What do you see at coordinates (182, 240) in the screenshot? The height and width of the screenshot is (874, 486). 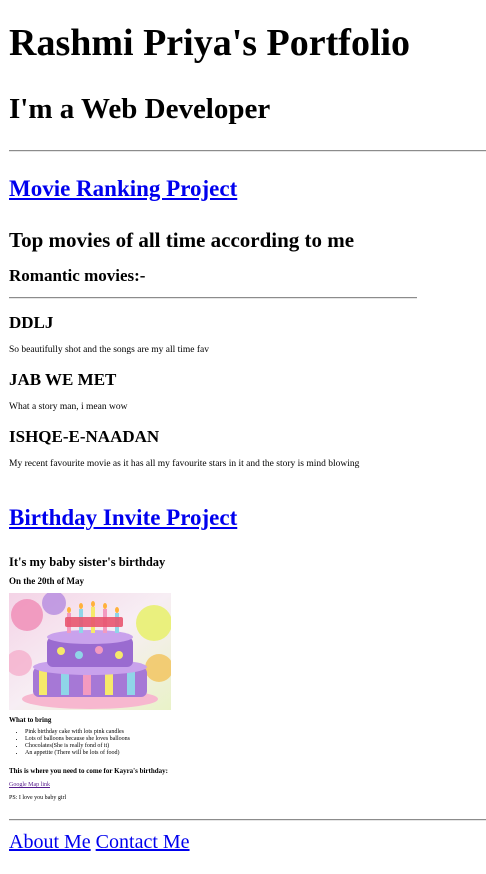 I see `movies-heading: Top movies of all time according to me` at bounding box center [182, 240].